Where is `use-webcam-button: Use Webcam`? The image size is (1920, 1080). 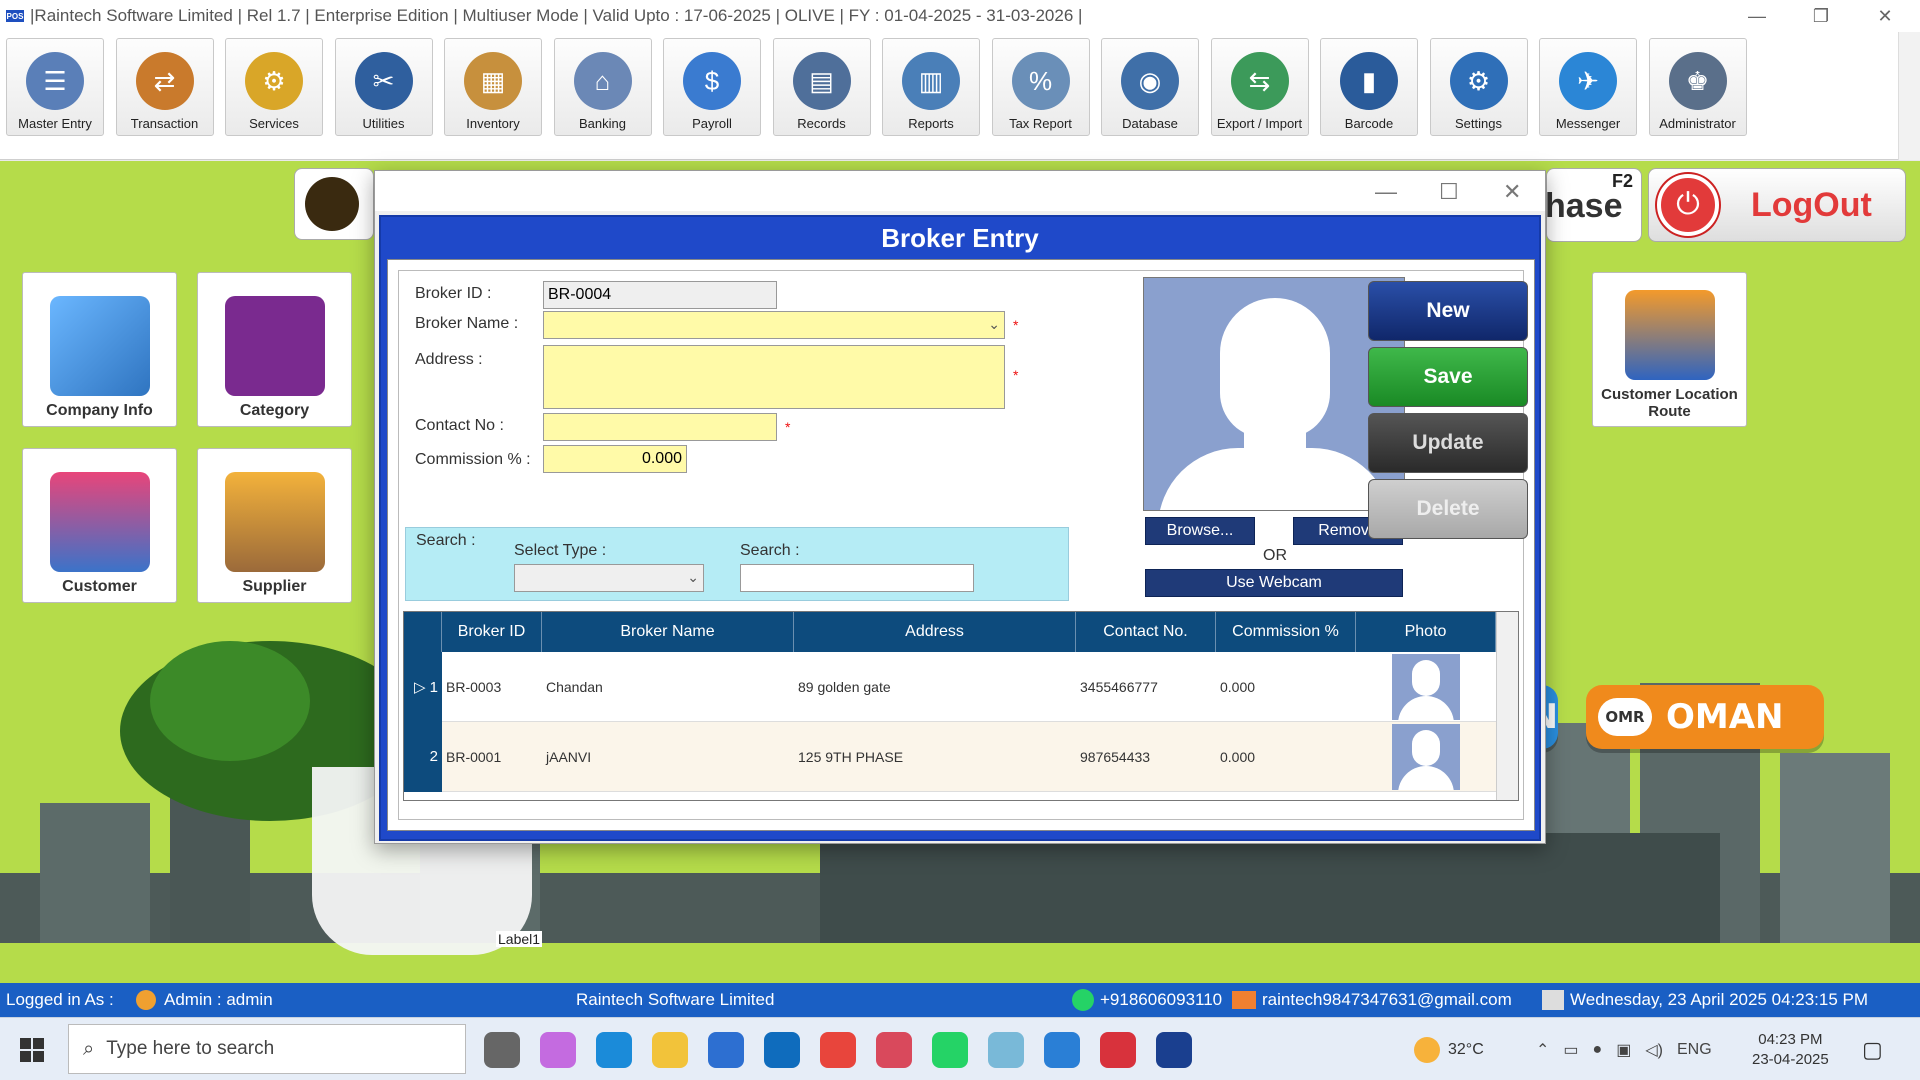 use-webcam-button: Use Webcam is located at coordinates (1274, 583).